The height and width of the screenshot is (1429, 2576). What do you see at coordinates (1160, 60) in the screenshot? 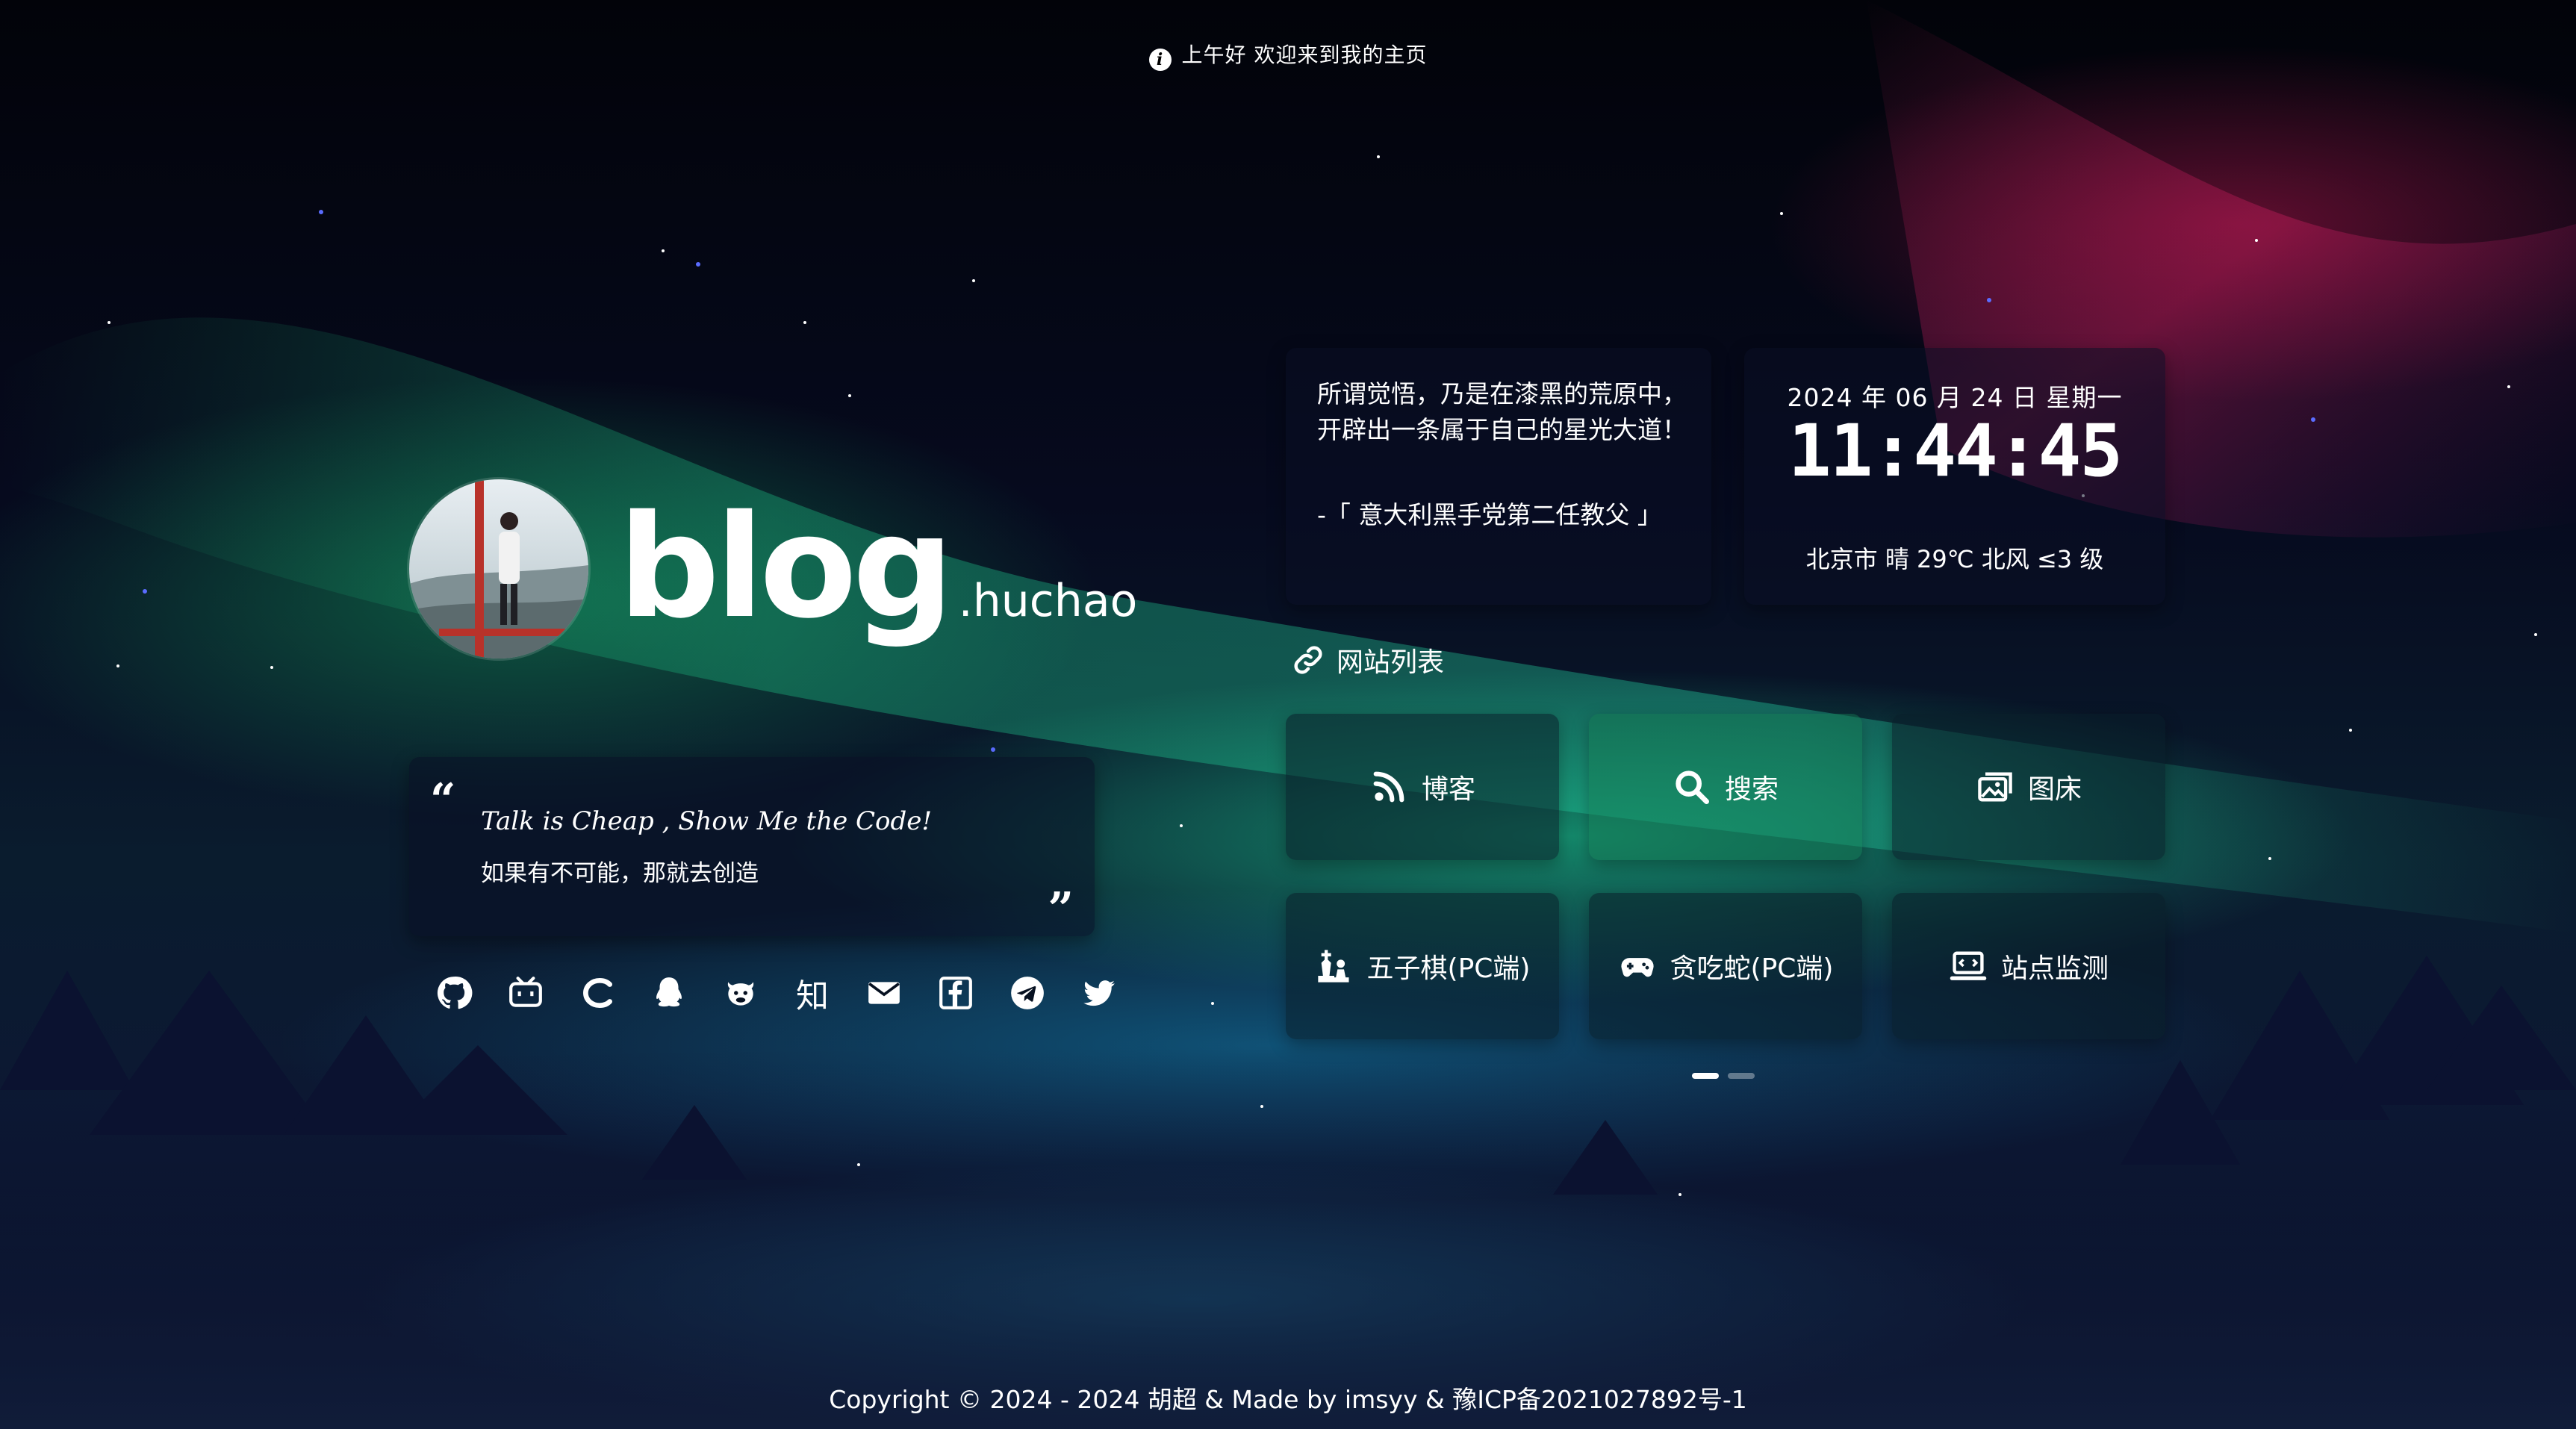
I see `info-icon: i` at bounding box center [1160, 60].